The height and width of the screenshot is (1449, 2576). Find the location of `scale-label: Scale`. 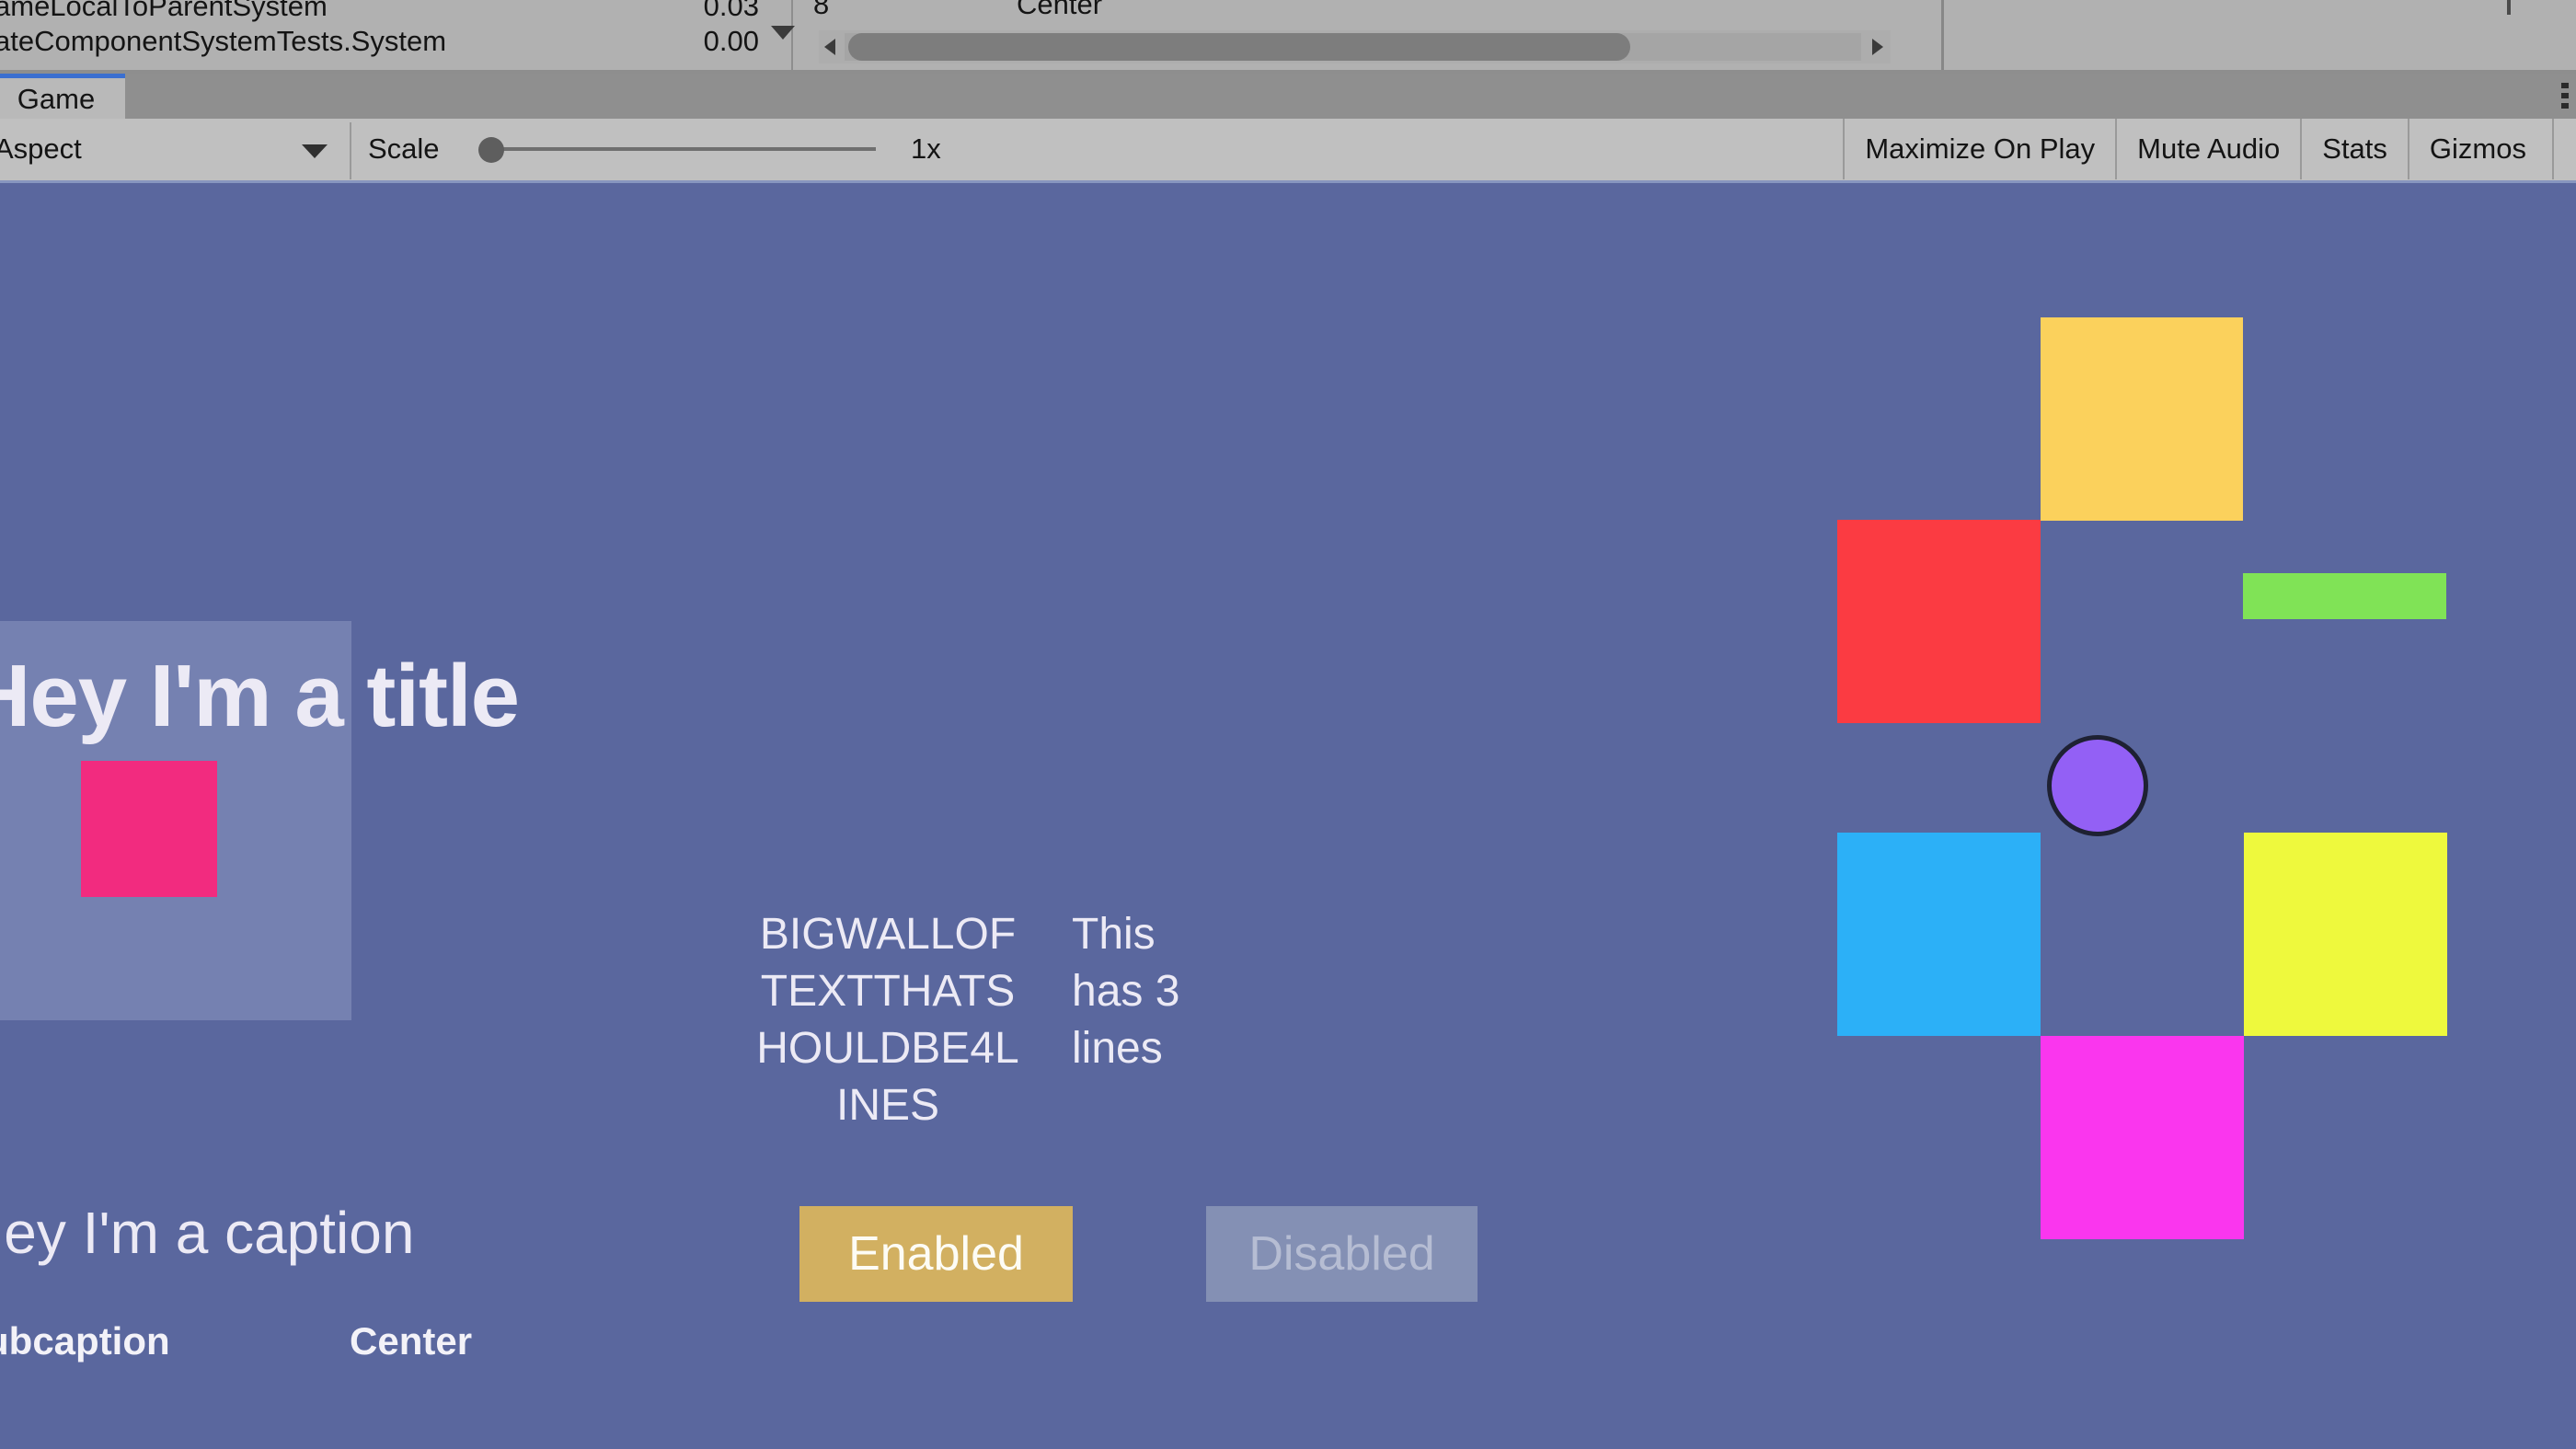

scale-label: Scale is located at coordinates (404, 148).